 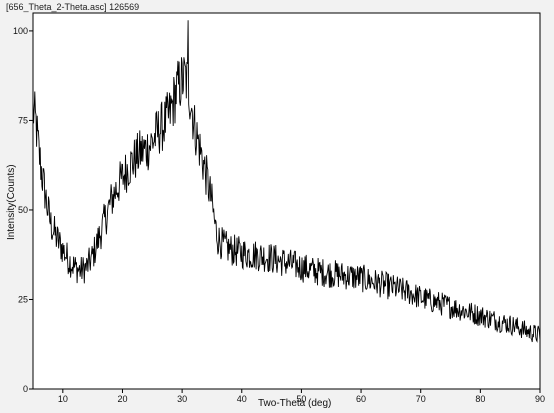 What do you see at coordinates (361, 399) in the screenshot?
I see `x-tick-label: 60` at bounding box center [361, 399].